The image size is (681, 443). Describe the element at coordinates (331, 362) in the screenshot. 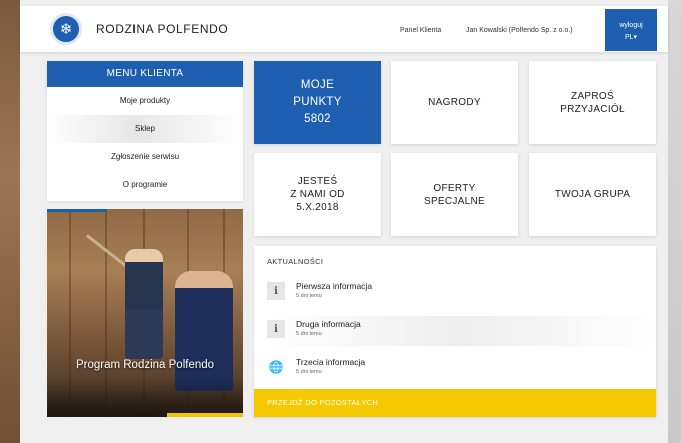

I see `news-item-title: Trzecia informacja` at that location.